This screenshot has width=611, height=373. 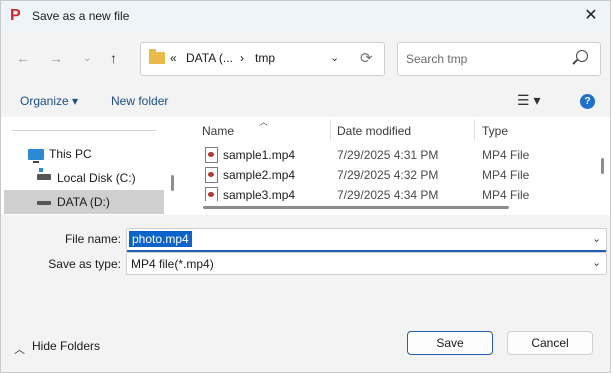 I want to click on file-row: sample2.mp4 7/29/2025 4:32 PM MP4 File, so click(x=387, y=175).